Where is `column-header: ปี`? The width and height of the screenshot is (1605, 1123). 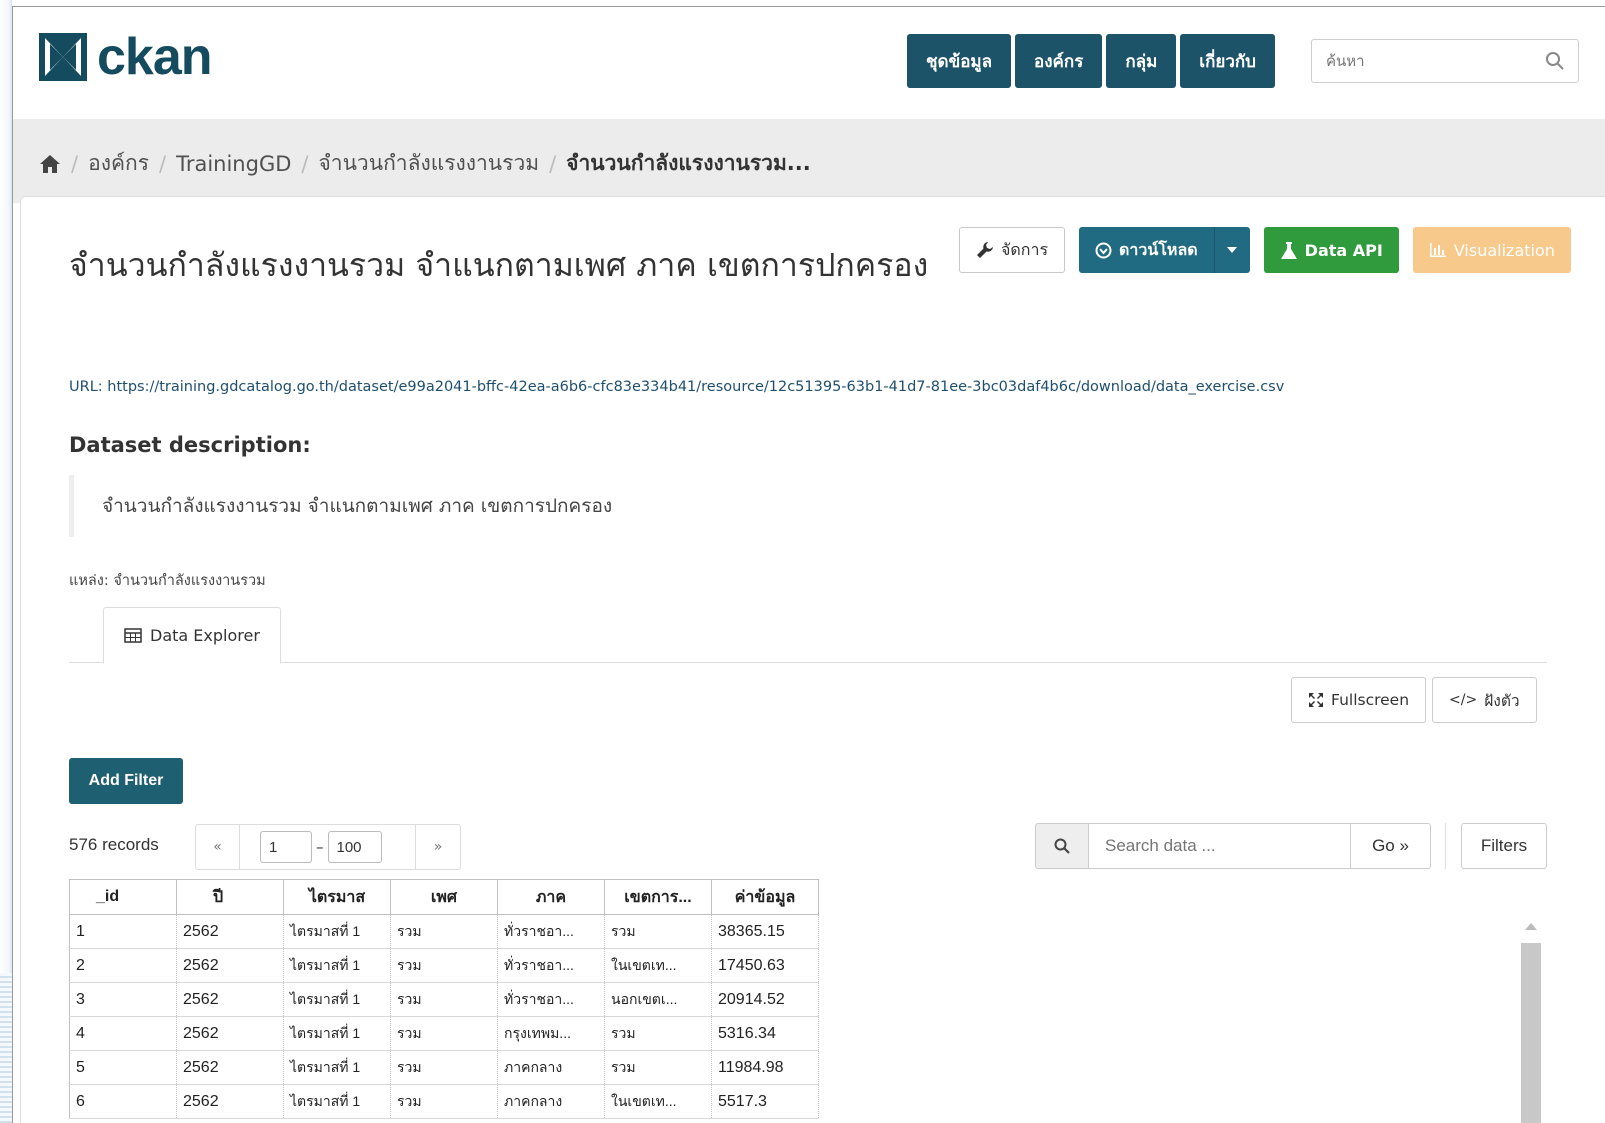
column-header: ปี is located at coordinates (230, 897).